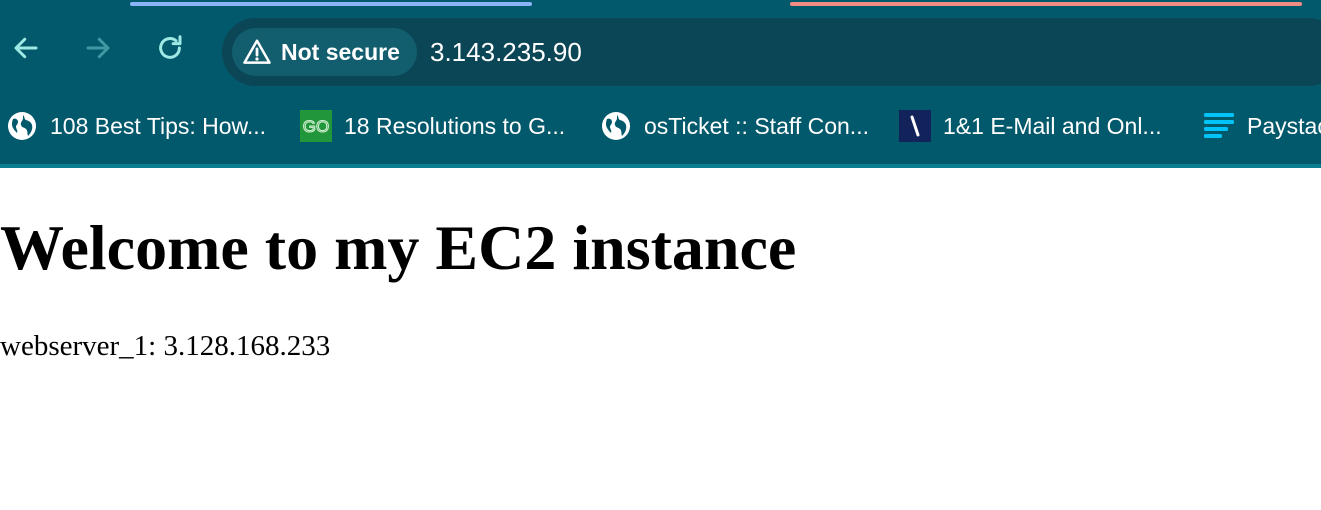  I want to click on reload-button, so click(170, 48).